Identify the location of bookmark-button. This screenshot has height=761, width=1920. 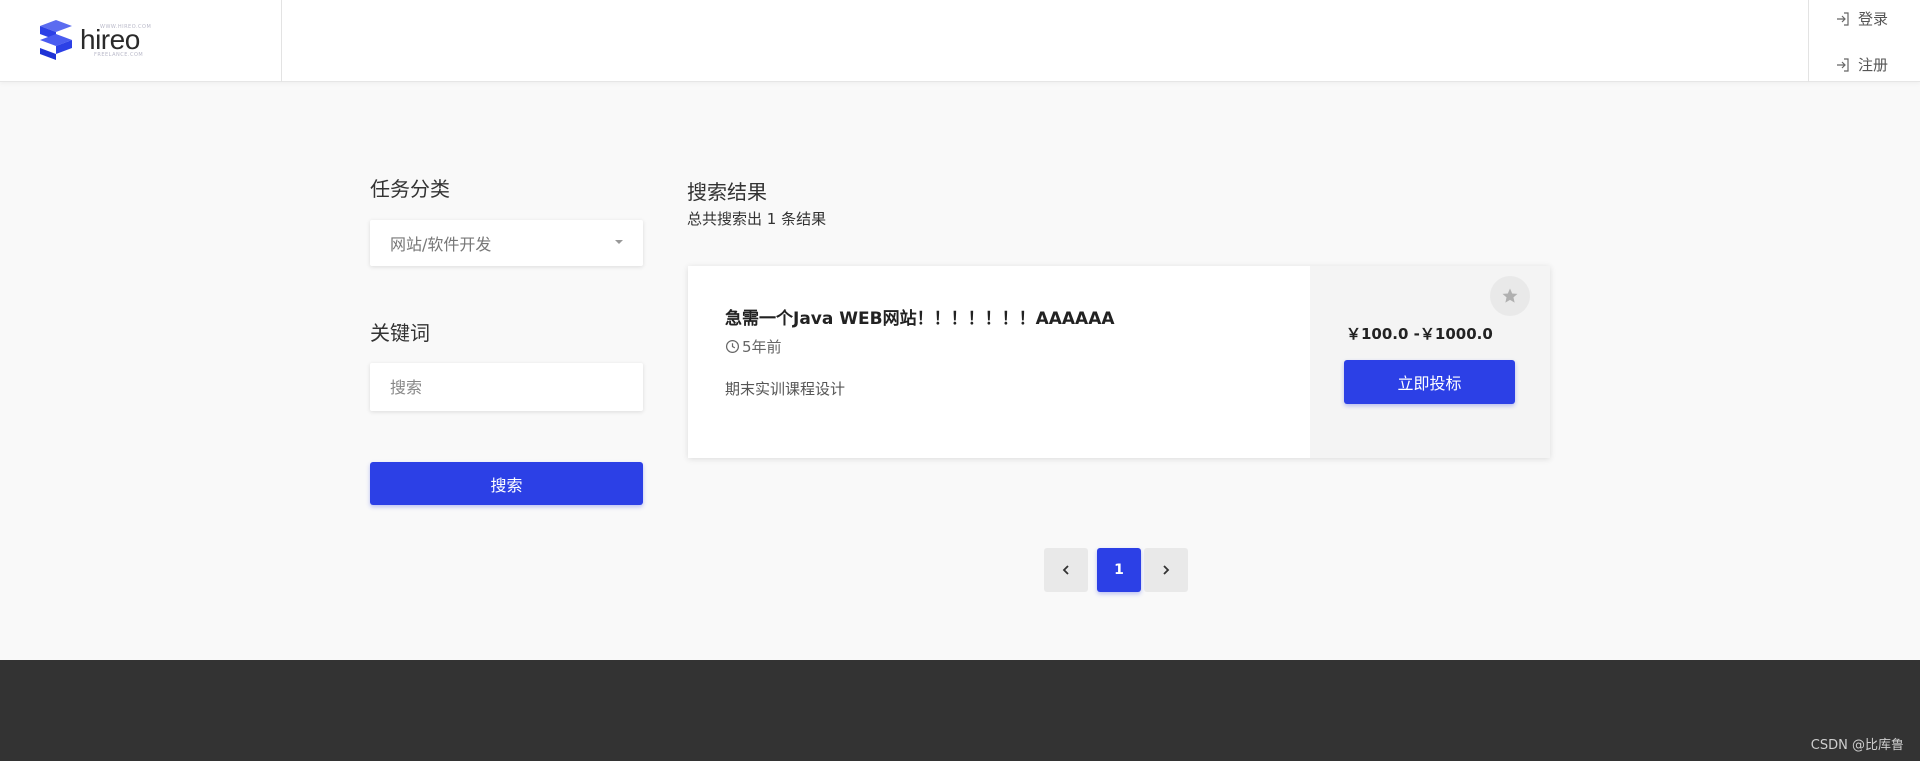
(1510, 296).